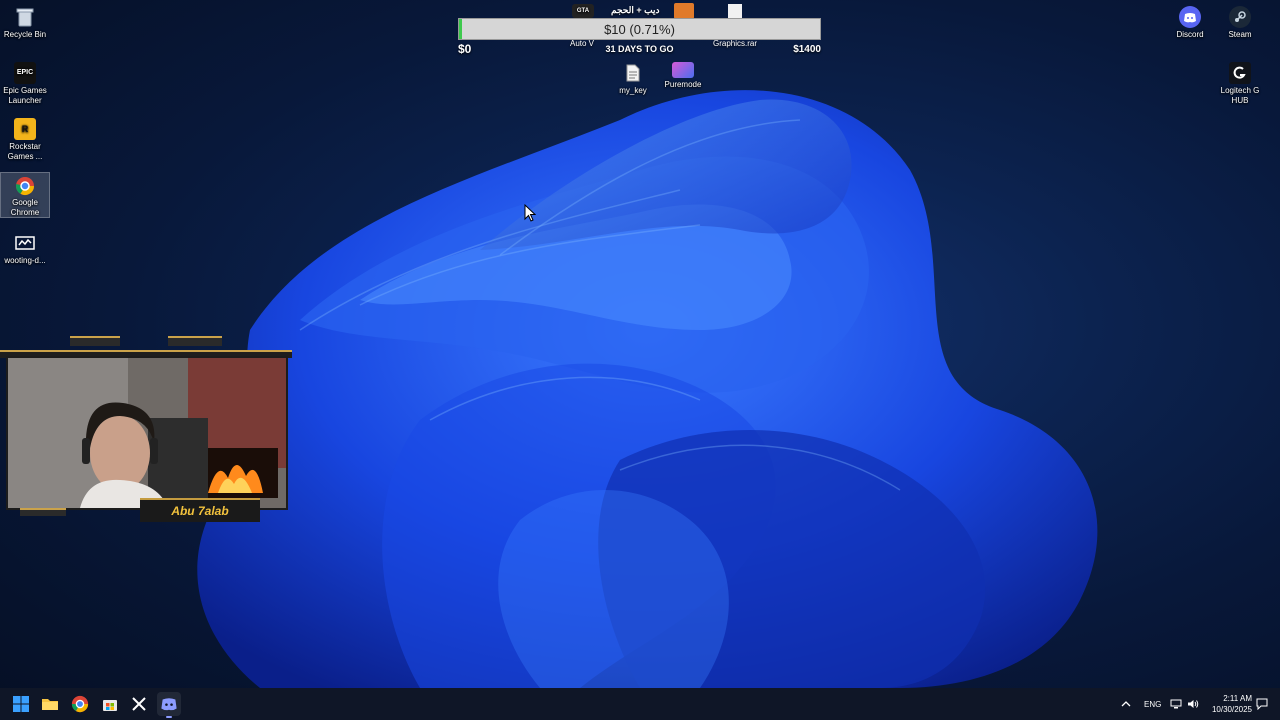 The height and width of the screenshot is (720, 1280). I want to click on wooting-icon, so click(25, 243).